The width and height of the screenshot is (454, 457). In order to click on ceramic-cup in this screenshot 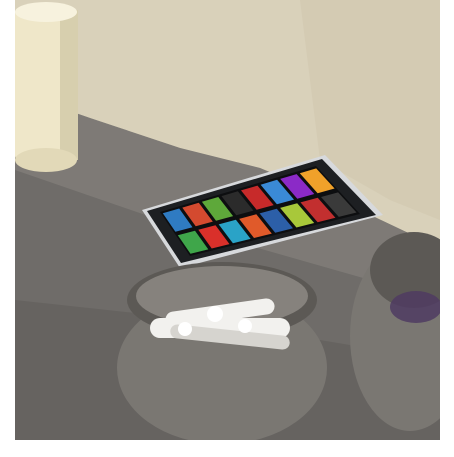, I will do `click(46, 87)`.